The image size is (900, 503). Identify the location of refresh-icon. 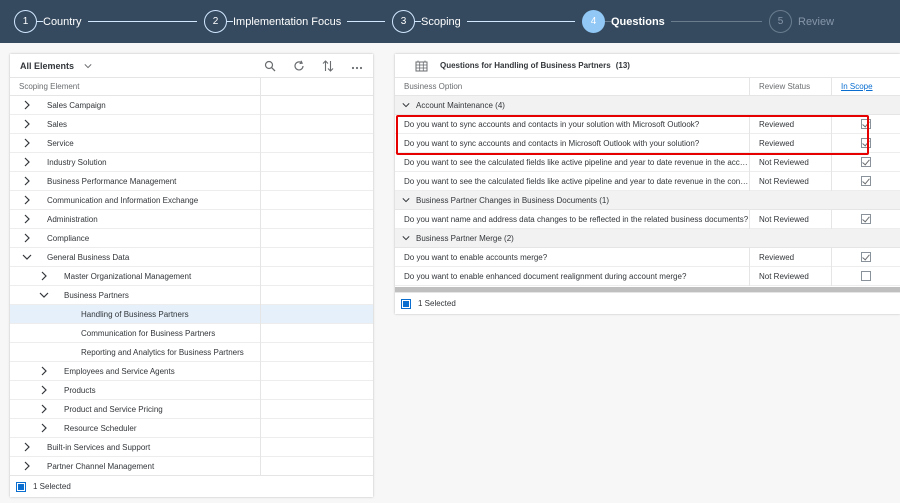
(299, 66).